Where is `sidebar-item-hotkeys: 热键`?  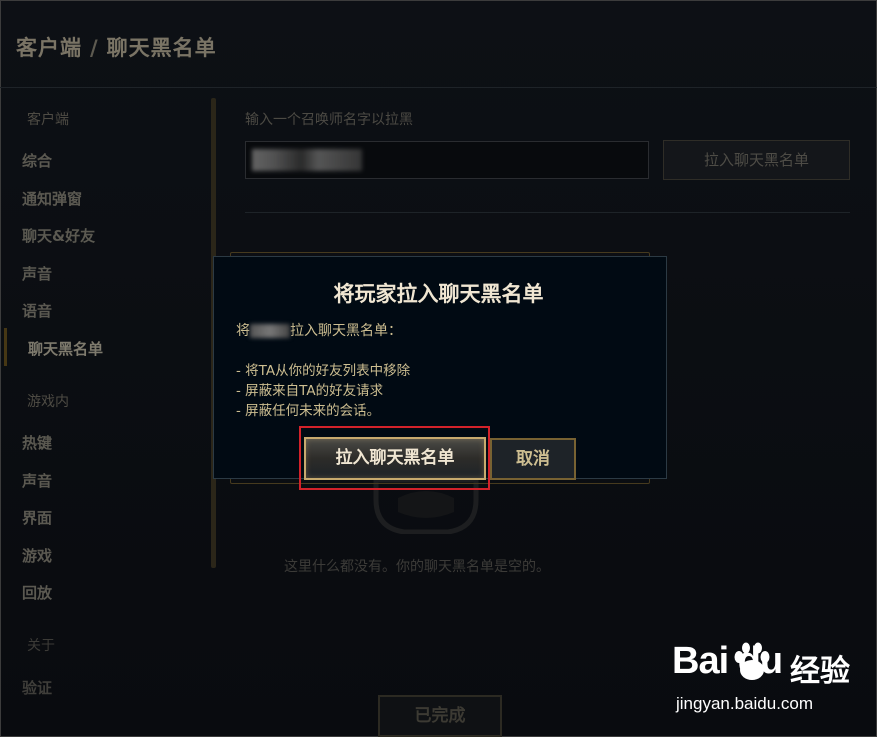
sidebar-item-hotkeys: 热键 is located at coordinates (37, 442).